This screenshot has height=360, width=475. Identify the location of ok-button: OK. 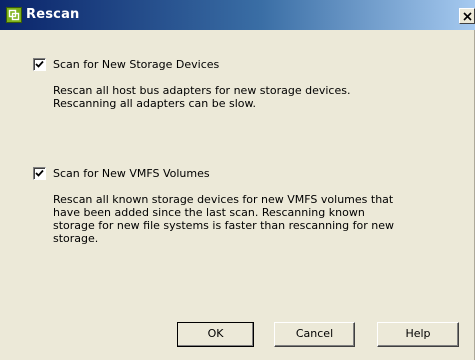
(215, 334).